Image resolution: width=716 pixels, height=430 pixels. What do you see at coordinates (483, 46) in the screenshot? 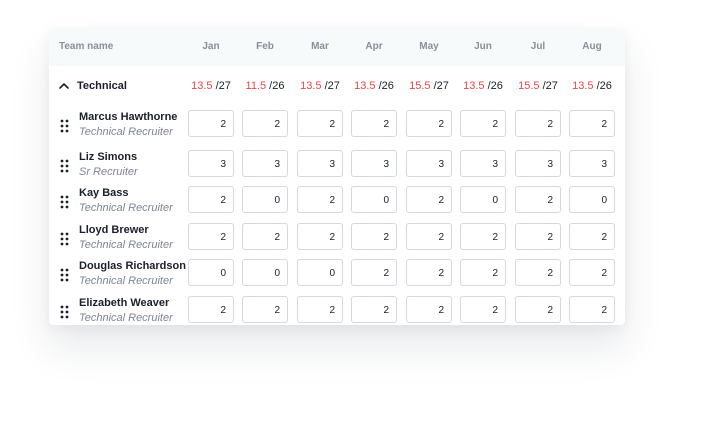
I see `month-header-jun: Jun` at bounding box center [483, 46].